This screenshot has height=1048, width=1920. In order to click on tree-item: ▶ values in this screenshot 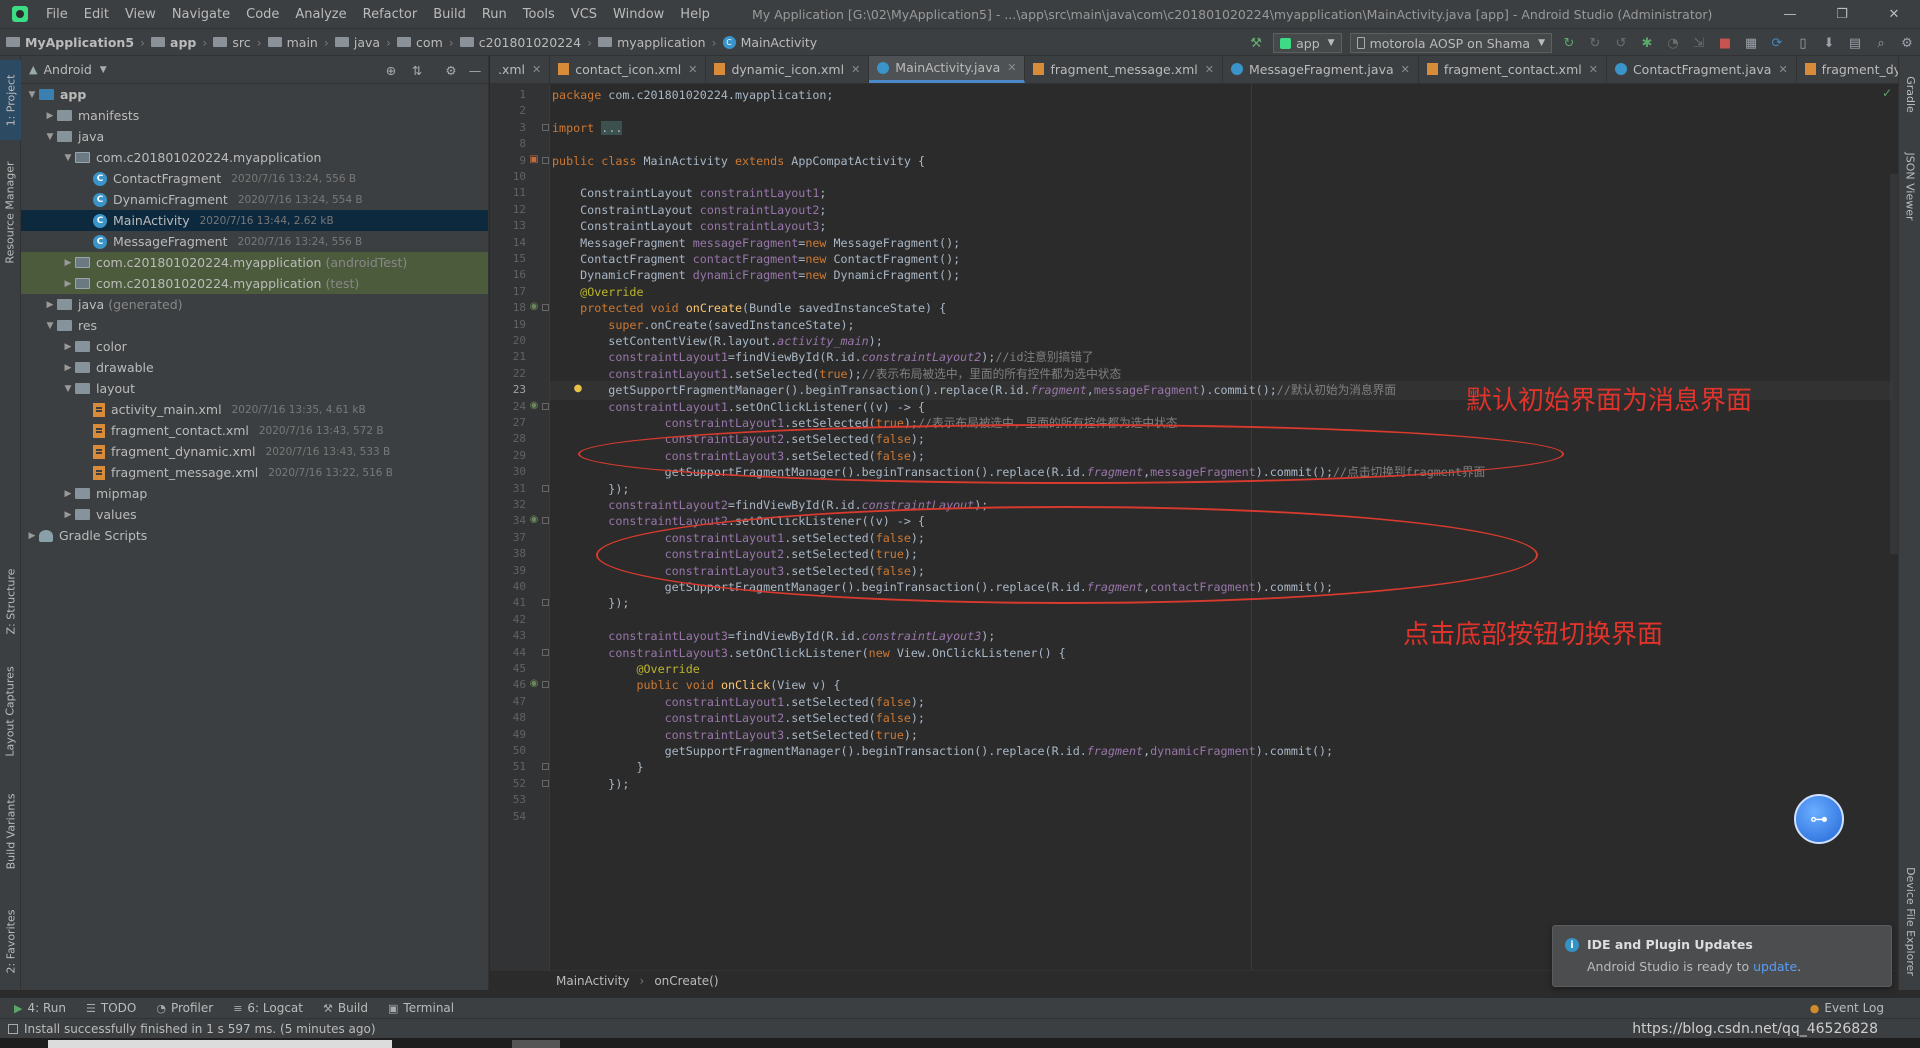, I will do `click(254, 514)`.